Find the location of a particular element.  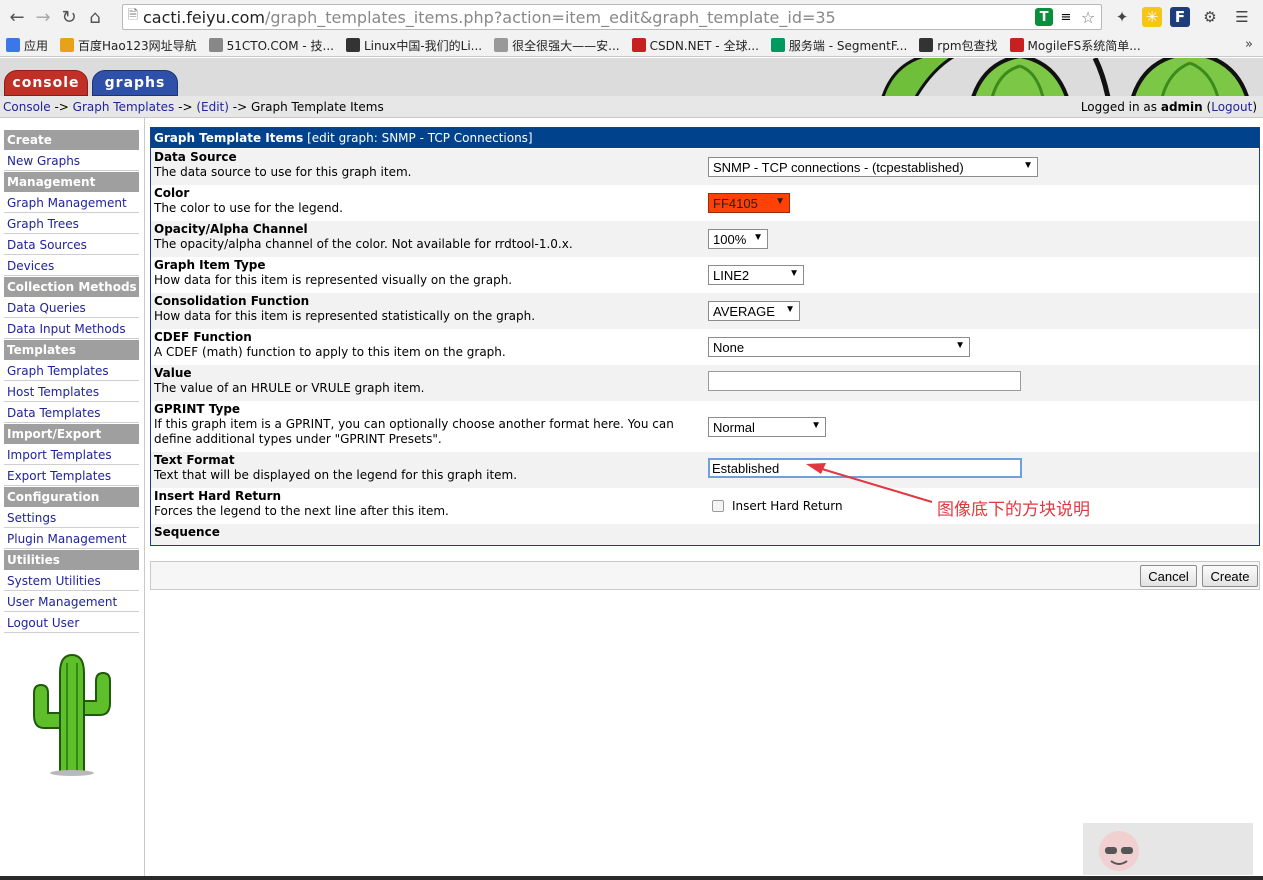

hao123-icon is located at coordinates (67, 45).